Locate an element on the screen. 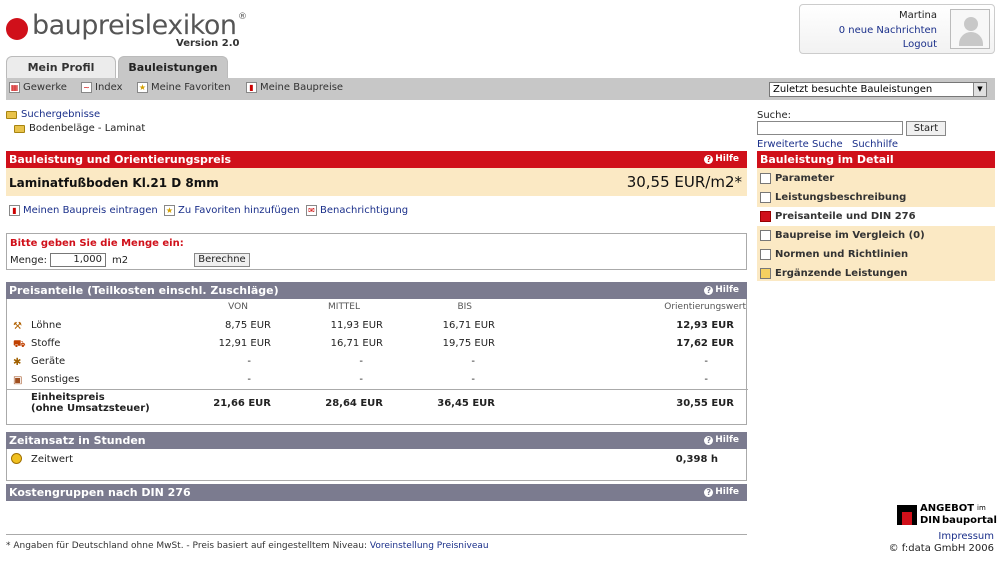  tab-mein-profil: Mein Profil is located at coordinates (61, 67).